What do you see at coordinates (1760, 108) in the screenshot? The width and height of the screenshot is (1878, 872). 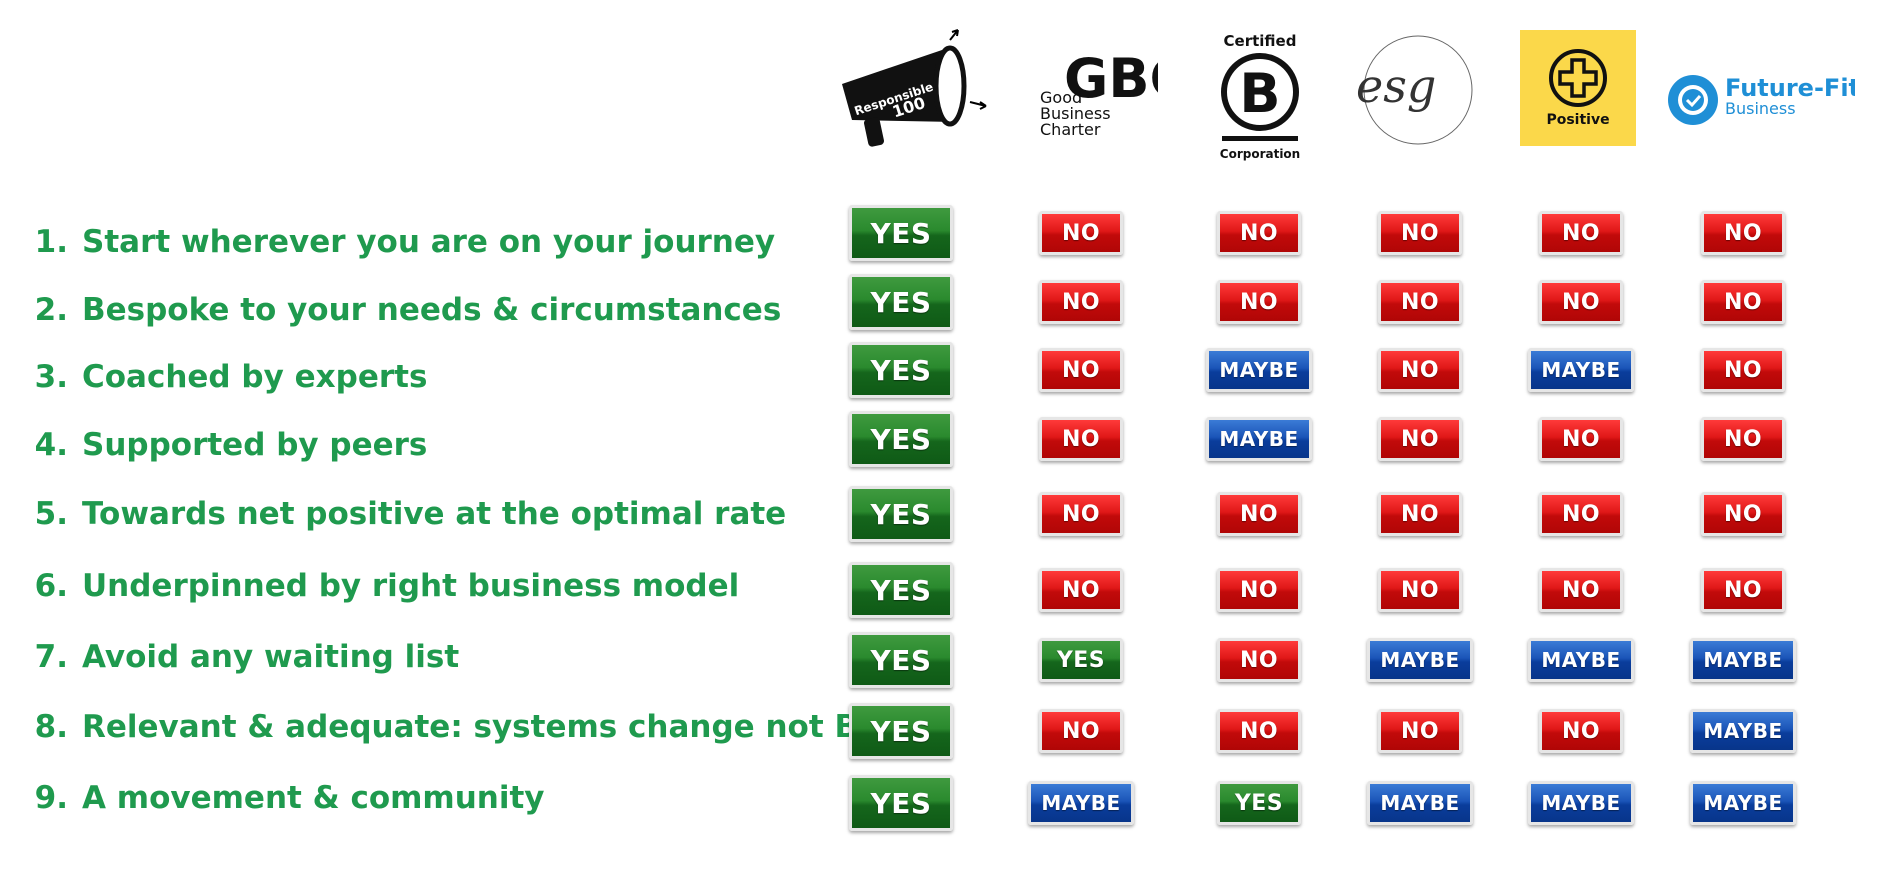 I see `futurefit-line2: Business` at bounding box center [1760, 108].